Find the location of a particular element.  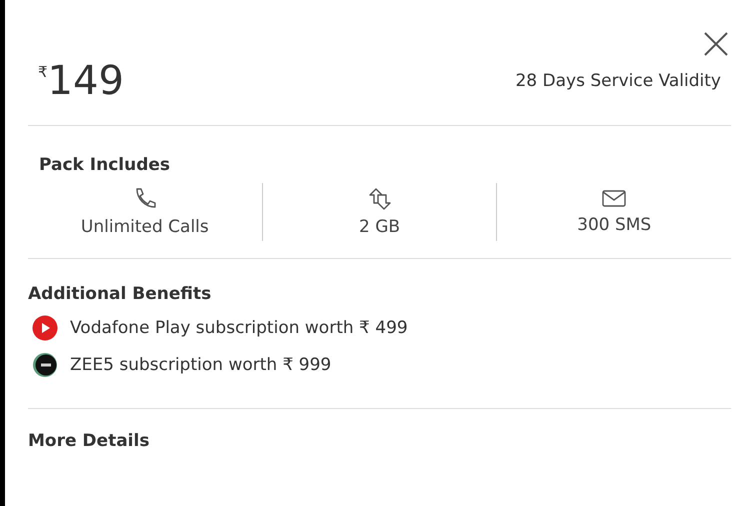

section-title: Additional Benefits is located at coordinates (120, 294).